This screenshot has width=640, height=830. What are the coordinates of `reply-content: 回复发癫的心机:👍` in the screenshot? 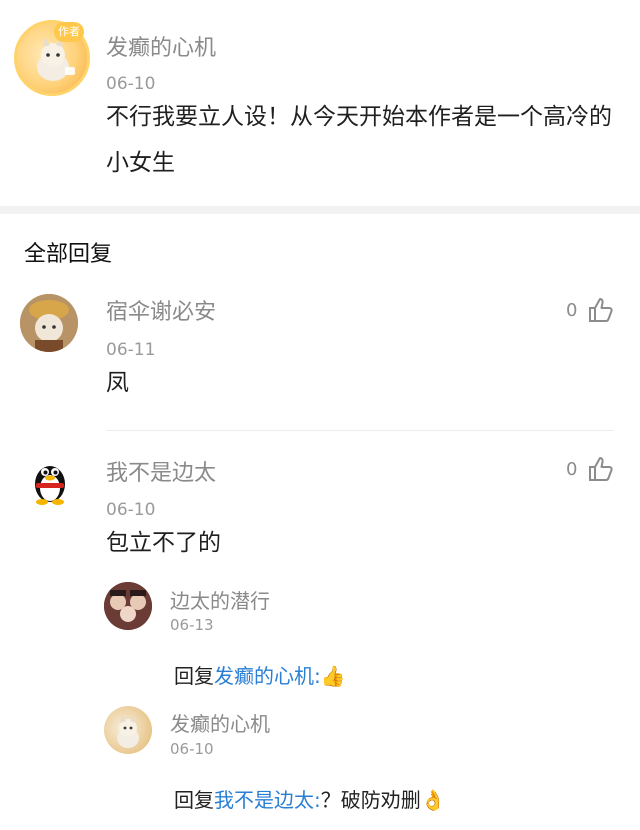 It's located at (260, 674).